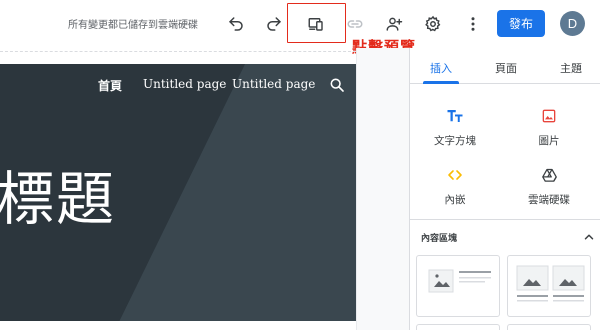 Image resolution: width=600 pixels, height=330 pixels. What do you see at coordinates (178, 325) in the screenshot?
I see `canvas-bottom-strip` at bounding box center [178, 325].